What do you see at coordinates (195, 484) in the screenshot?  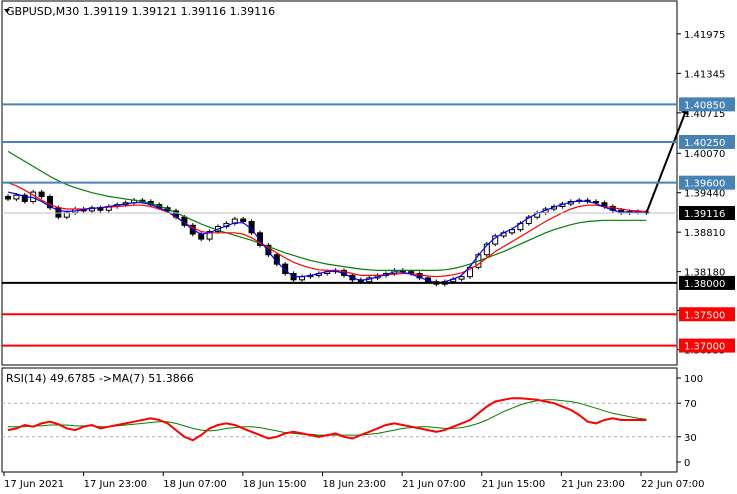 I see `time-tick-label: 18 Jun 07:00` at bounding box center [195, 484].